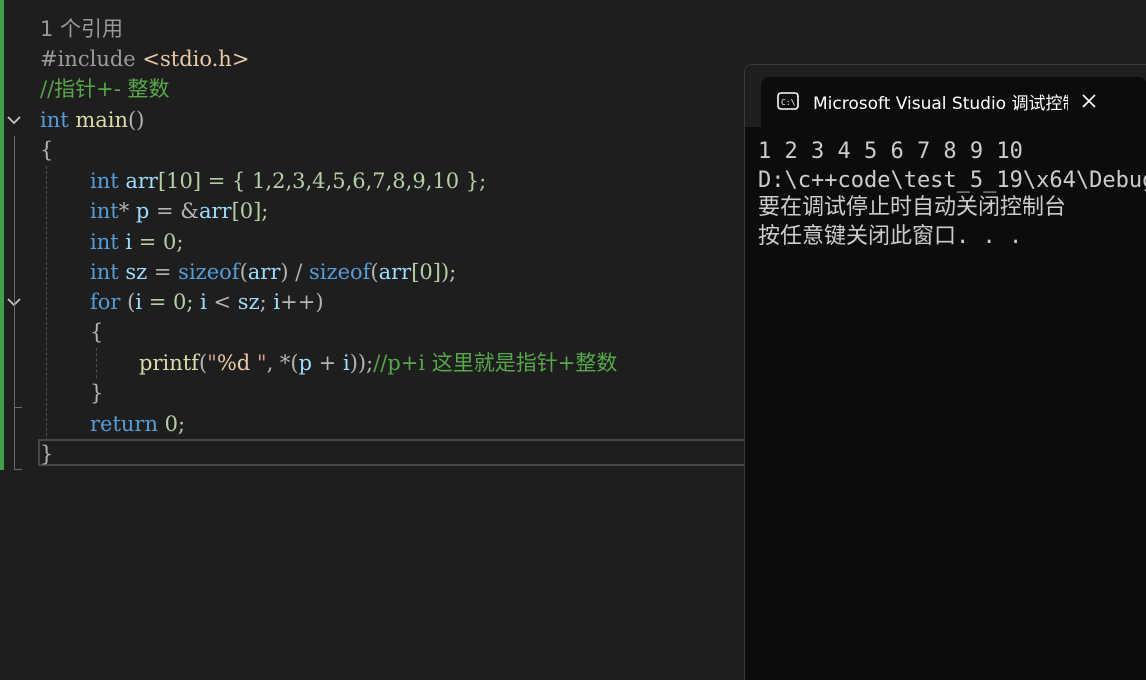 The width and height of the screenshot is (1146, 680). What do you see at coordinates (495, 363) in the screenshot?
I see `comment: //p+i 这里就是指针+整数` at bounding box center [495, 363].